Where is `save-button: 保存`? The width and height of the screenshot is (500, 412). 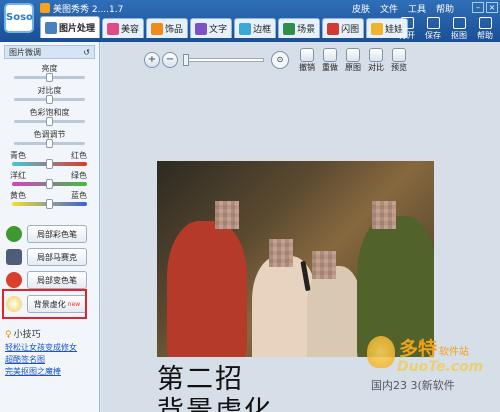 save-button: 保存 is located at coordinates (433, 29).